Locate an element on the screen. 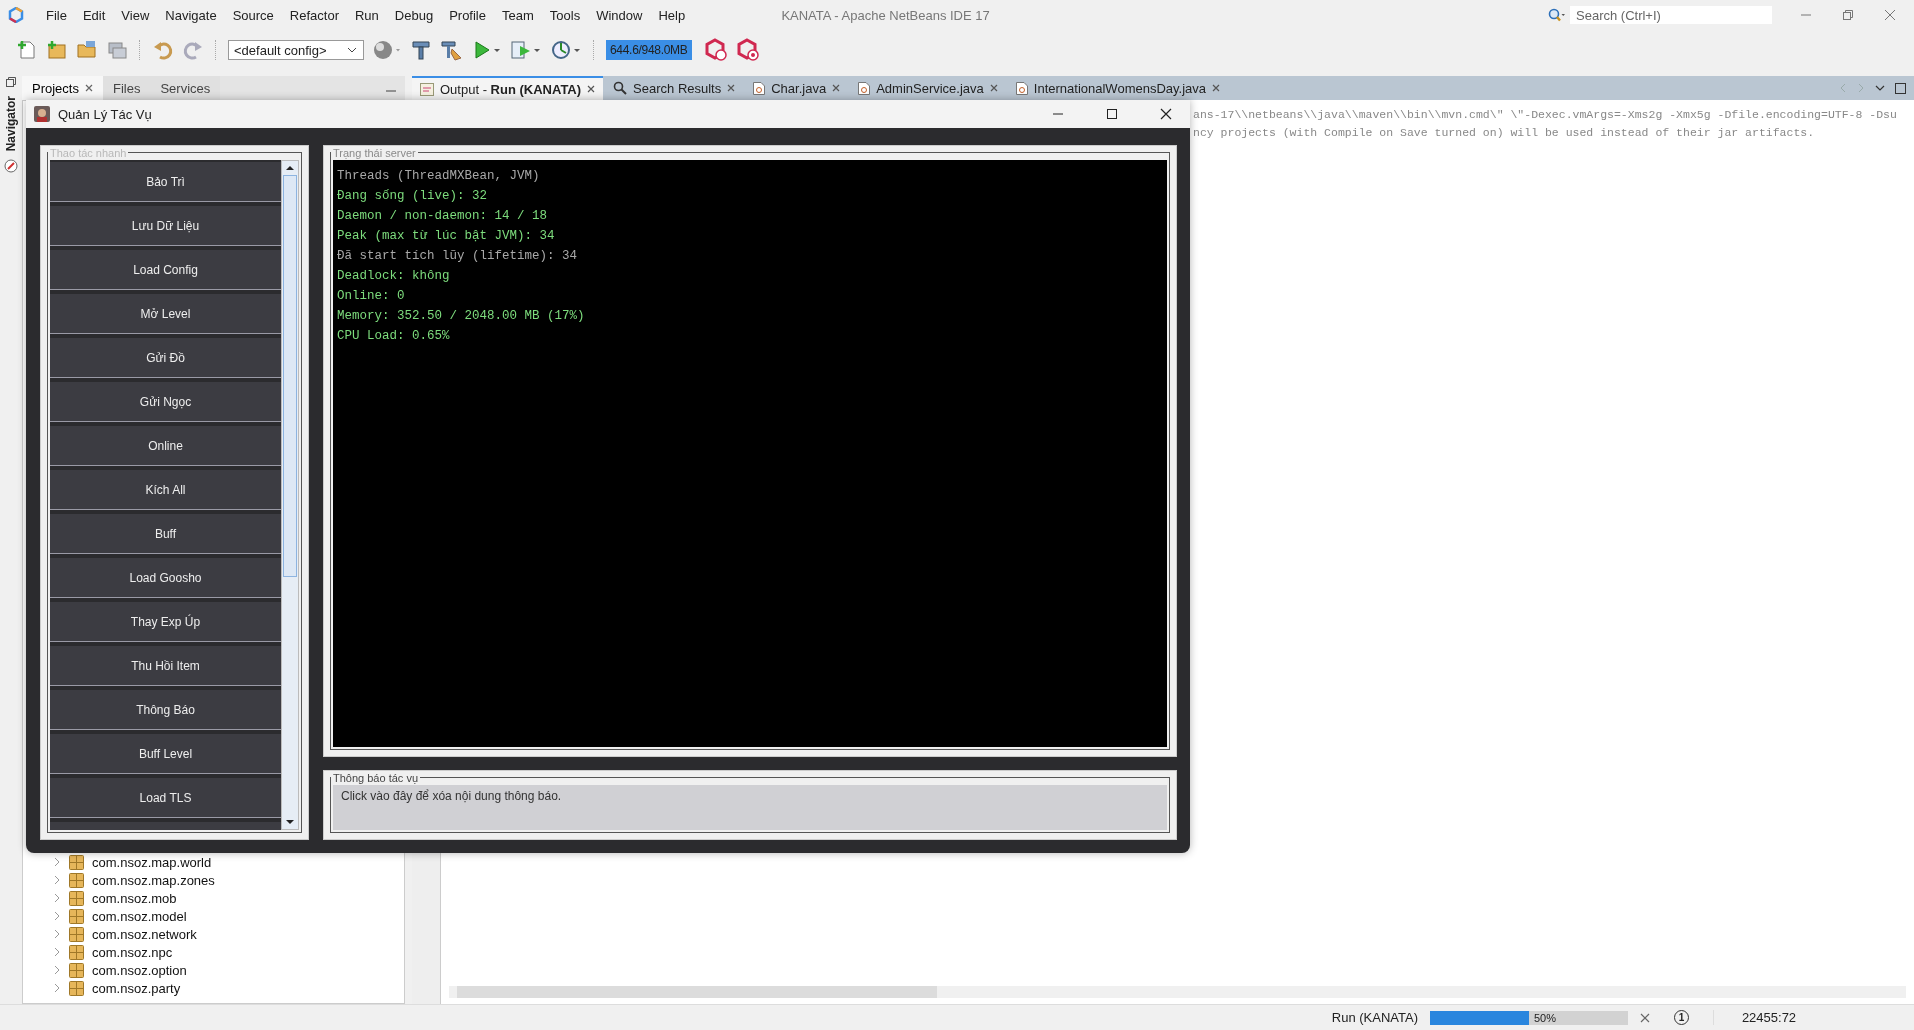 Image resolution: width=1914 pixels, height=1030 pixels. redo-icon is located at coordinates (193, 50).